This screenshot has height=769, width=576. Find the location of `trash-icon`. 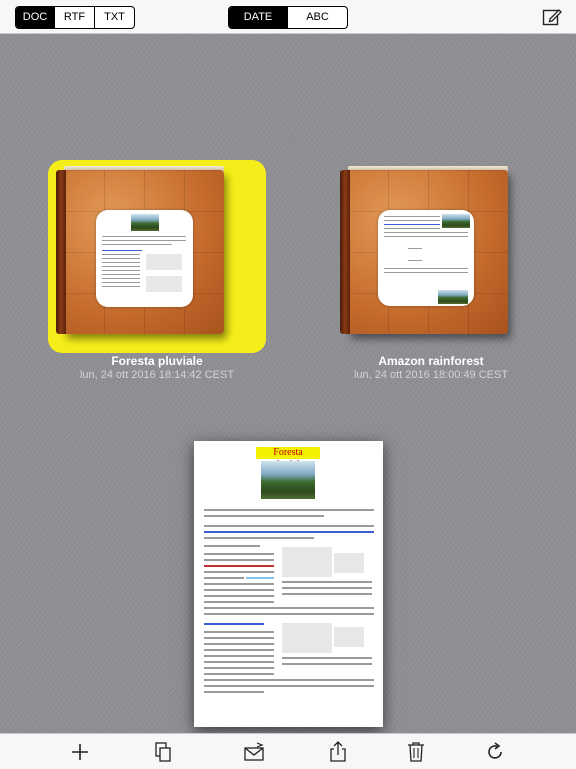

trash-icon is located at coordinates (416, 752).